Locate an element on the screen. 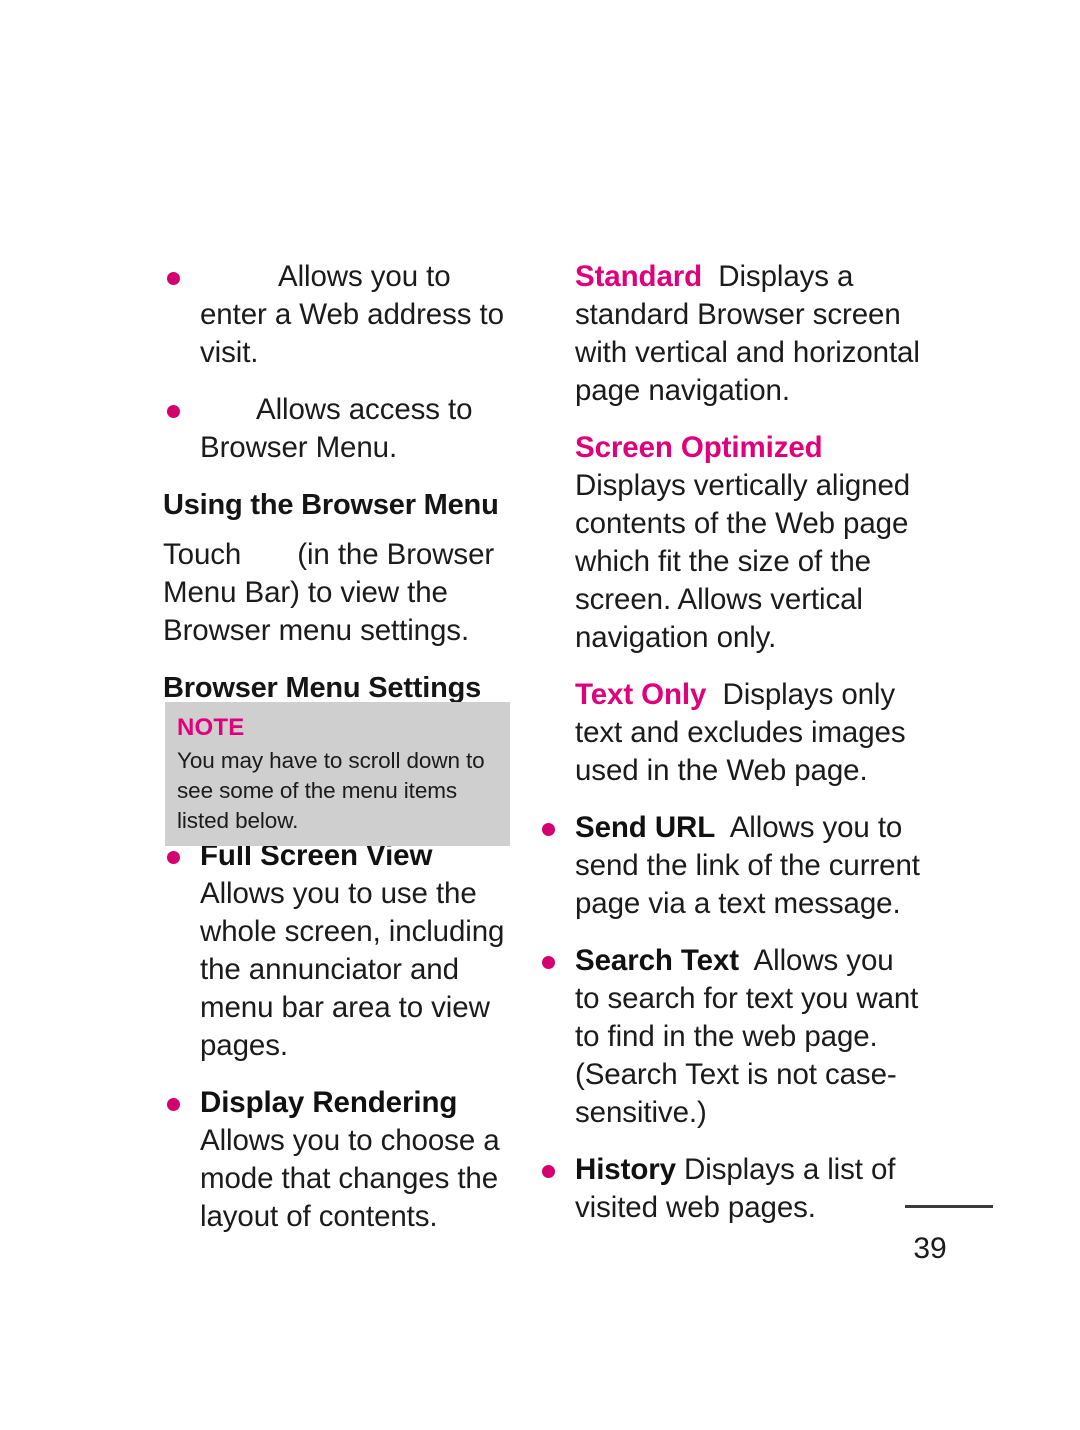 The height and width of the screenshot is (1430, 1080). page-number: 39 is located at coordinates (930, 1248).